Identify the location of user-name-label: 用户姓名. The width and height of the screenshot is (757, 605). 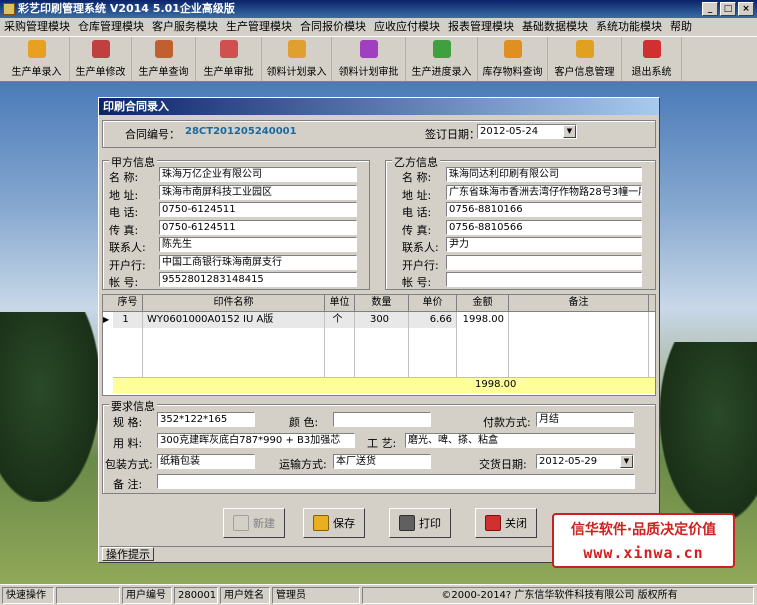
(245, 595).